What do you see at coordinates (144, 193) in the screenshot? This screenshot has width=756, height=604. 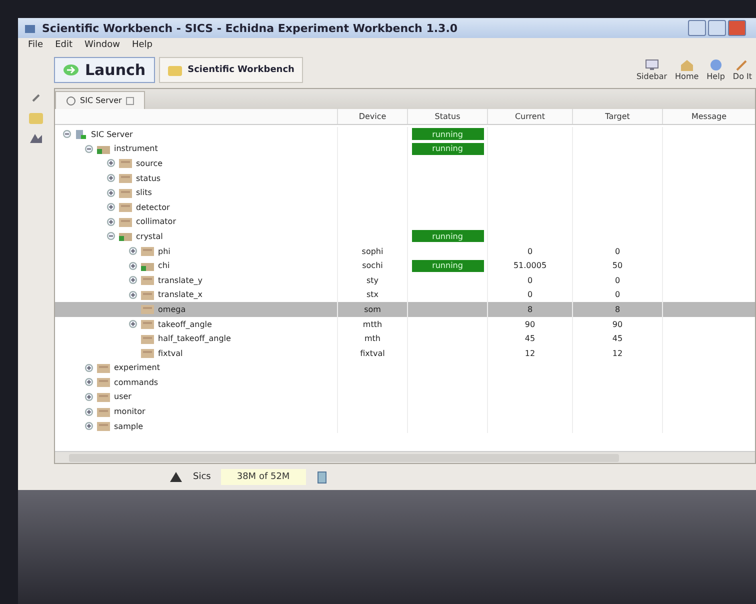 I see `tree-item: slits` at bounding box center [144, 193].